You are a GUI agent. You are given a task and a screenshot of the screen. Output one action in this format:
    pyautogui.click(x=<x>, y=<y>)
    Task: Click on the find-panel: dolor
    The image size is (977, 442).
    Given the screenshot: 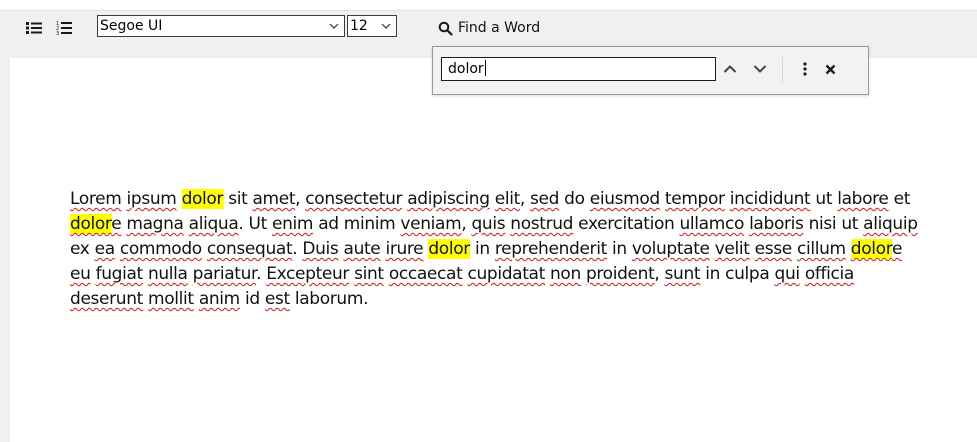 What is the action you would take?
    pyautogui.click(x=650, y=70)
    